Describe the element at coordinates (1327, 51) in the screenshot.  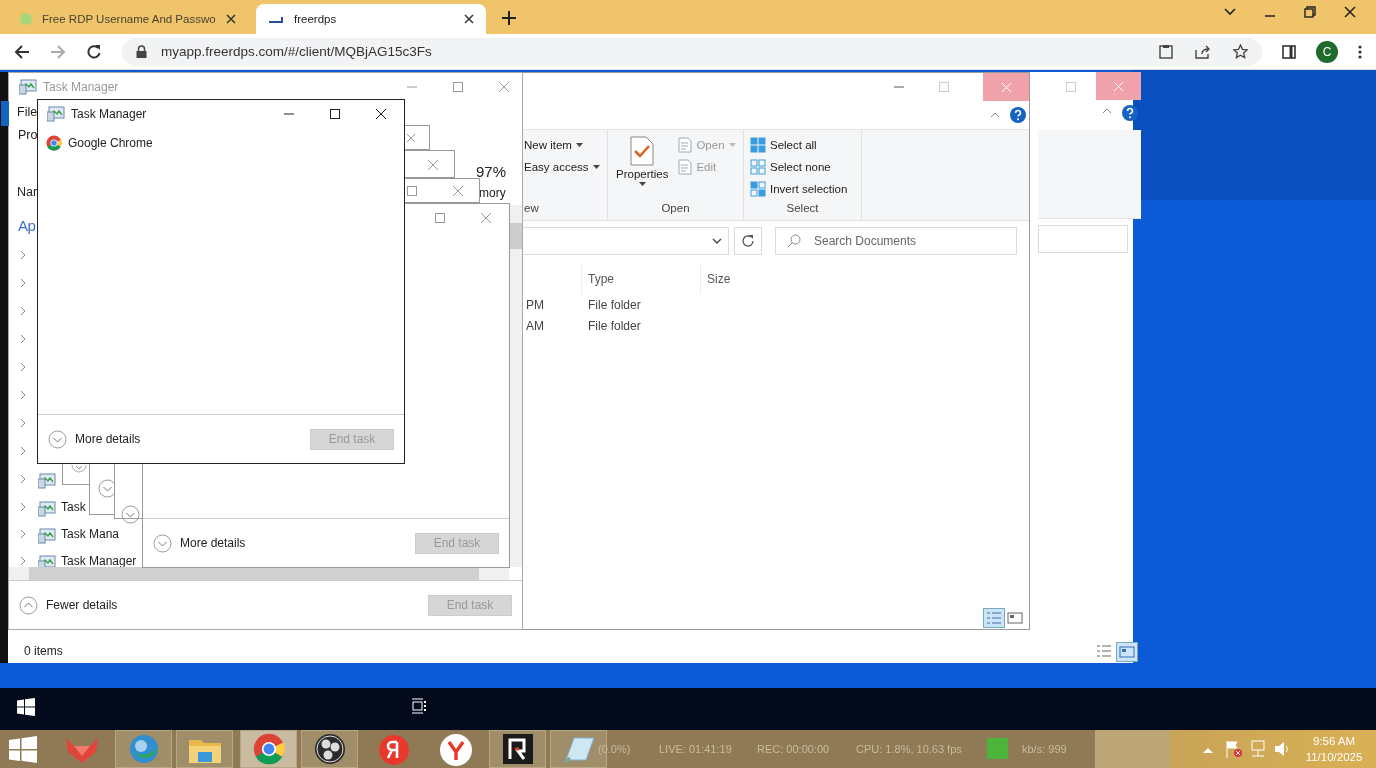
I see `profile-avatar: C` at that location.